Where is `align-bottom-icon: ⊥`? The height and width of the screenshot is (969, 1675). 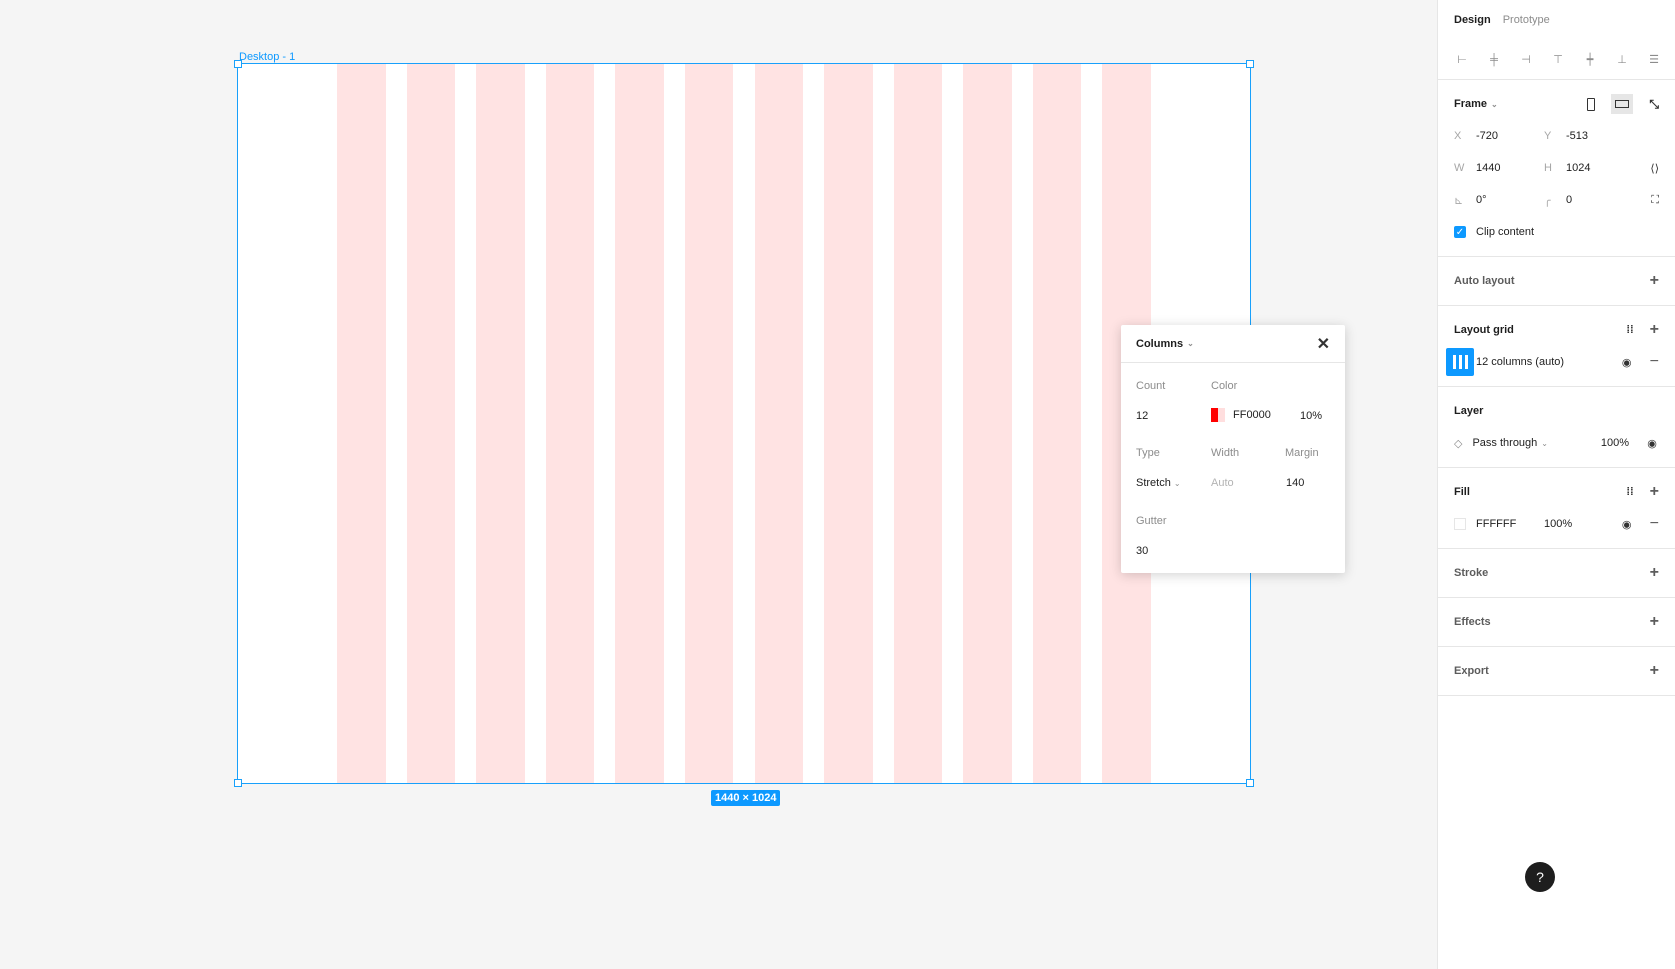
align-bottom-icon: ⊥ is located at coordinates (1622, 60).